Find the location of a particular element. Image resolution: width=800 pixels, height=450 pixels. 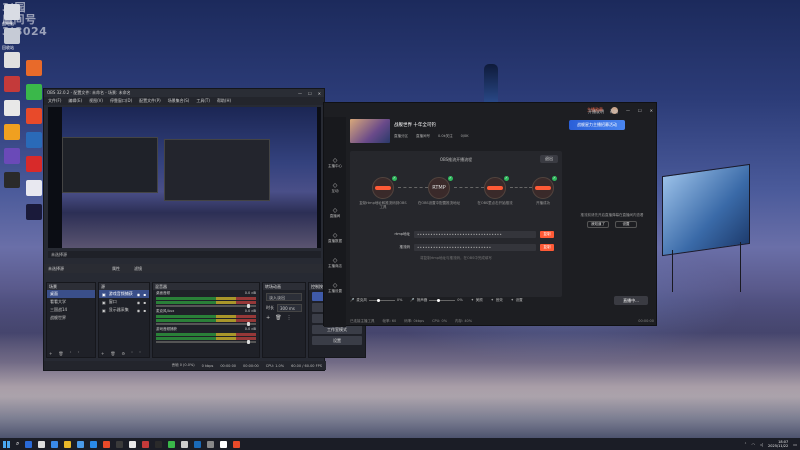

source-item: ▣ 窗口 ◉ ▪ is located at coordinates (124, 302).